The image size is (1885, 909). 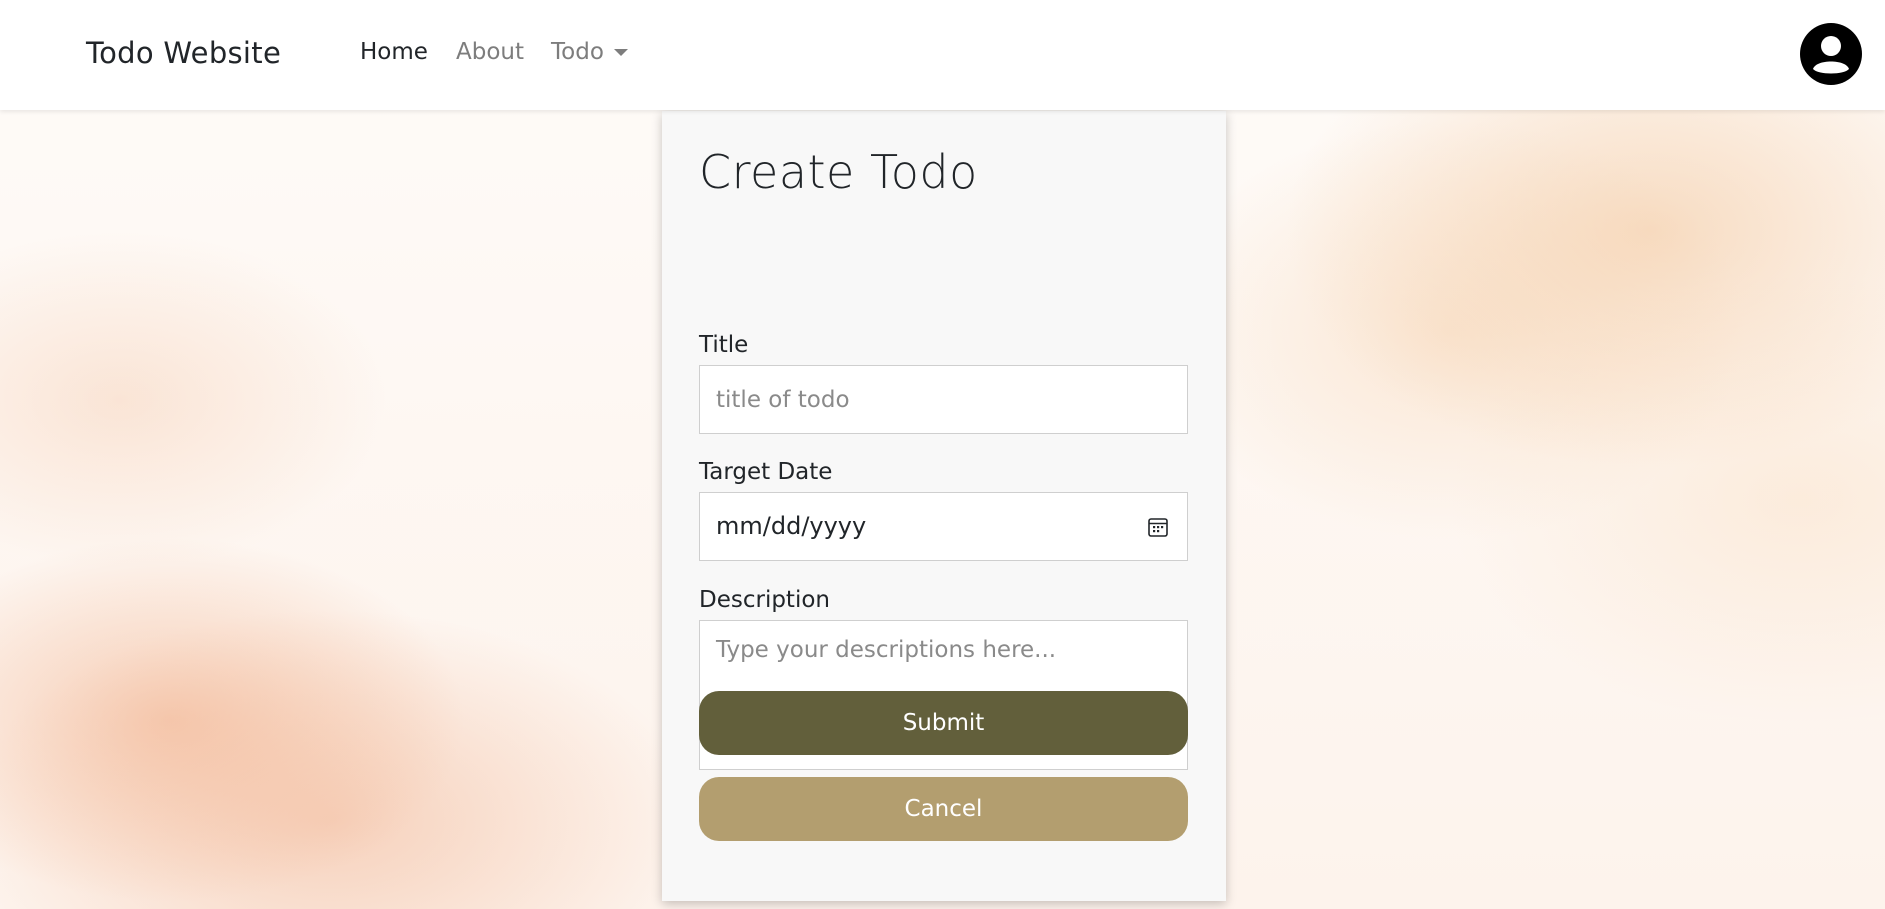 I want to click on nav-link-home: Home, so click(x=394, y=52).